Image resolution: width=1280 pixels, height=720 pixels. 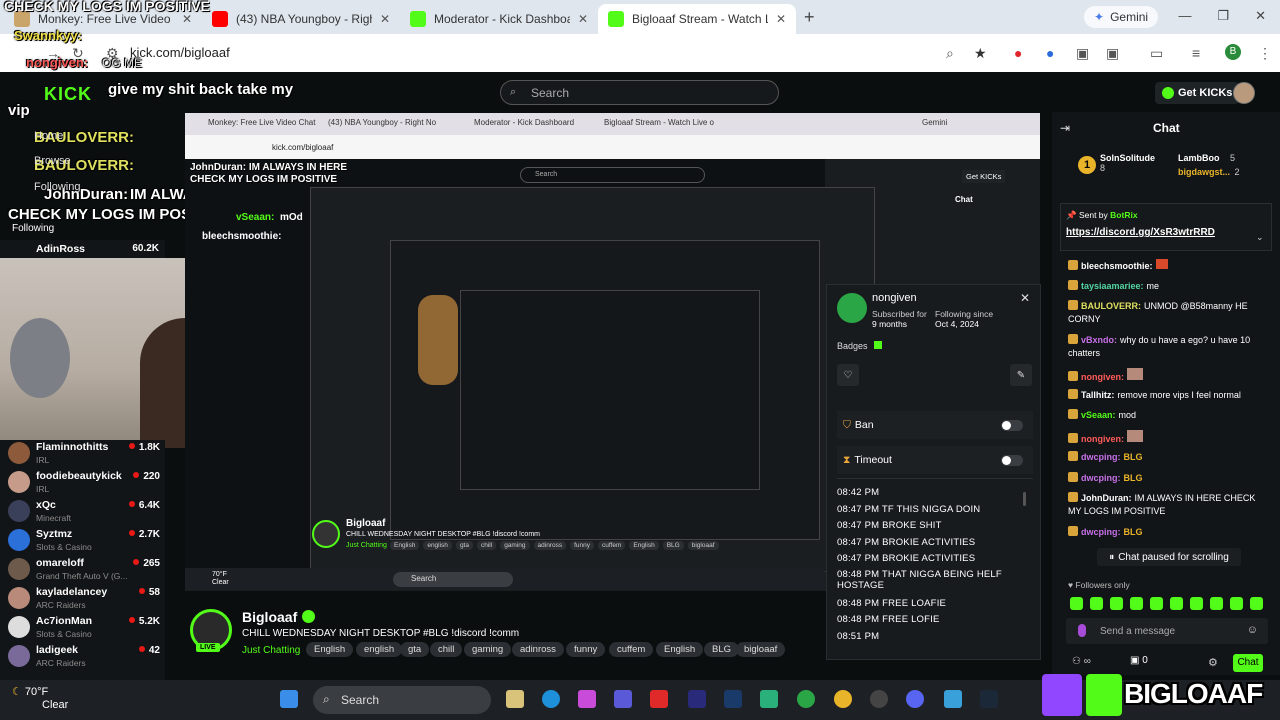 I want to click on windows-start-icon, so click(x=289, y=699).